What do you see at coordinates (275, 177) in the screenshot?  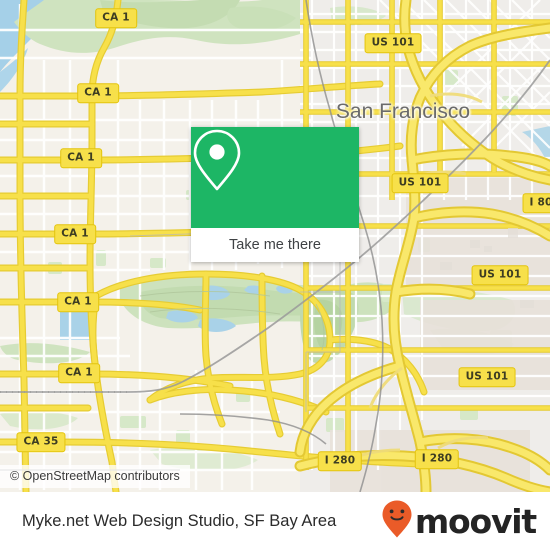 I see `popup-header` at bounding box center [275, 177].